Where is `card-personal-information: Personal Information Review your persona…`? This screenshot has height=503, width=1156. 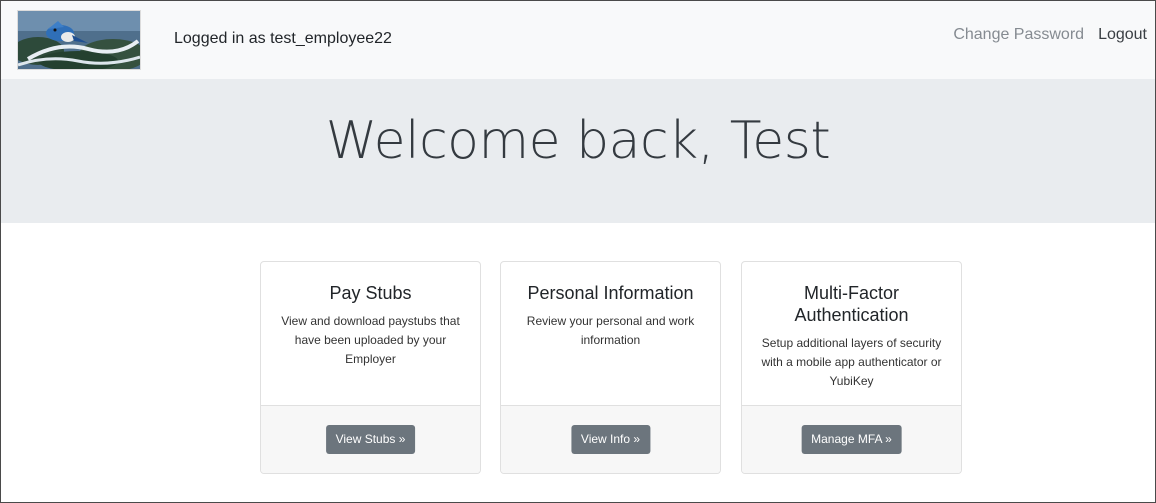
card-personal-information: Personal Information Review your persona… is located at coordinates (610, 367).